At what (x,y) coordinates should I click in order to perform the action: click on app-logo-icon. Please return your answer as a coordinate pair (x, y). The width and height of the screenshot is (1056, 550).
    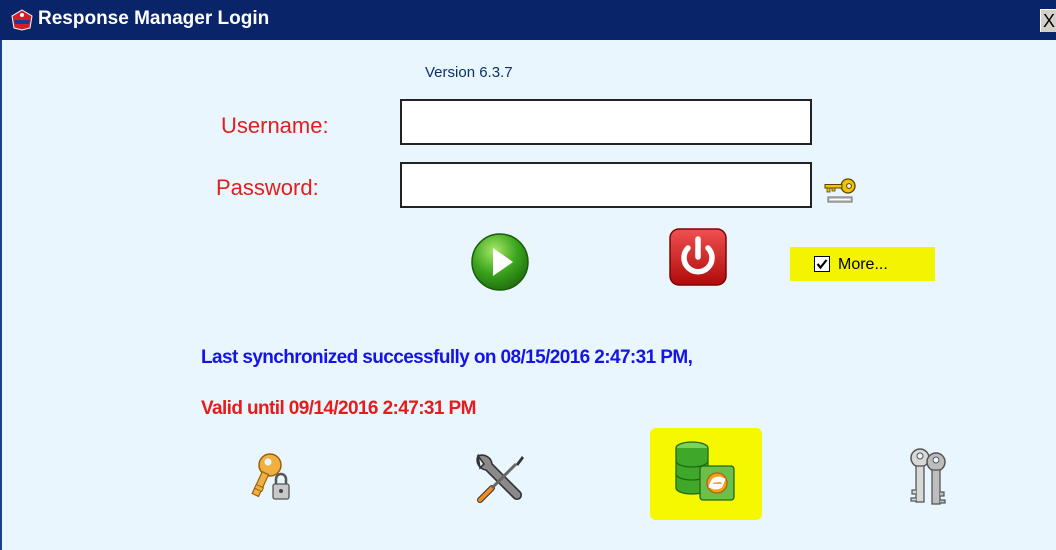
    Looking at the image, I should click on (22, 20).